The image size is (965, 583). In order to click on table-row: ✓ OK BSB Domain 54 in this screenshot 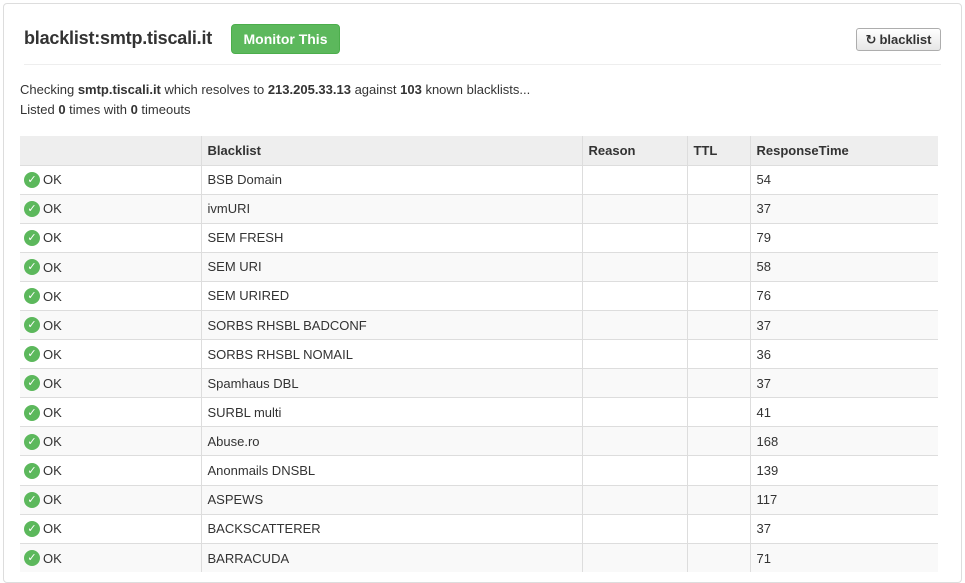, I will do `click(479, 179)`.